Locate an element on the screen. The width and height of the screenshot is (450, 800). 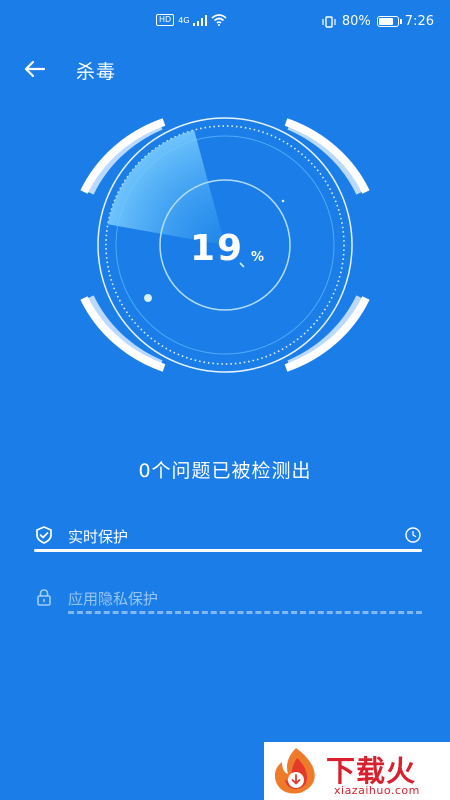
back-button is located at coordinates (35, 71).